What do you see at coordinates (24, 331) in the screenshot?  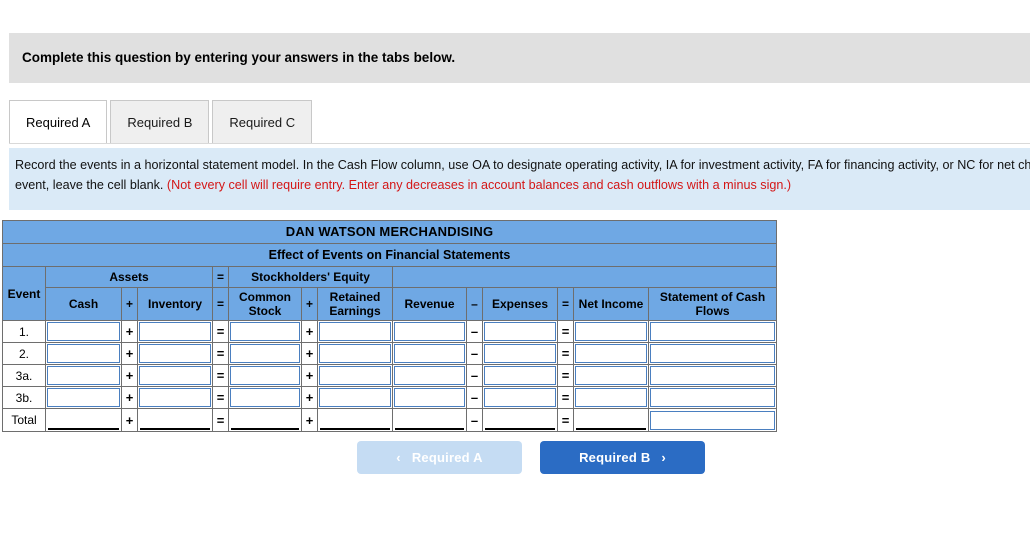 I see `row-event-label: 1.` at bounding box center [24, 331].